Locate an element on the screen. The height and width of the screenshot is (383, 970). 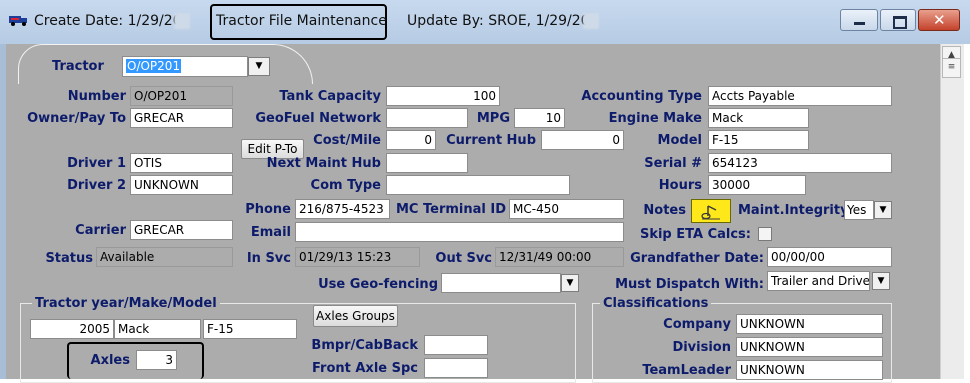
division-label: Division is located at coordinates (701, 347).